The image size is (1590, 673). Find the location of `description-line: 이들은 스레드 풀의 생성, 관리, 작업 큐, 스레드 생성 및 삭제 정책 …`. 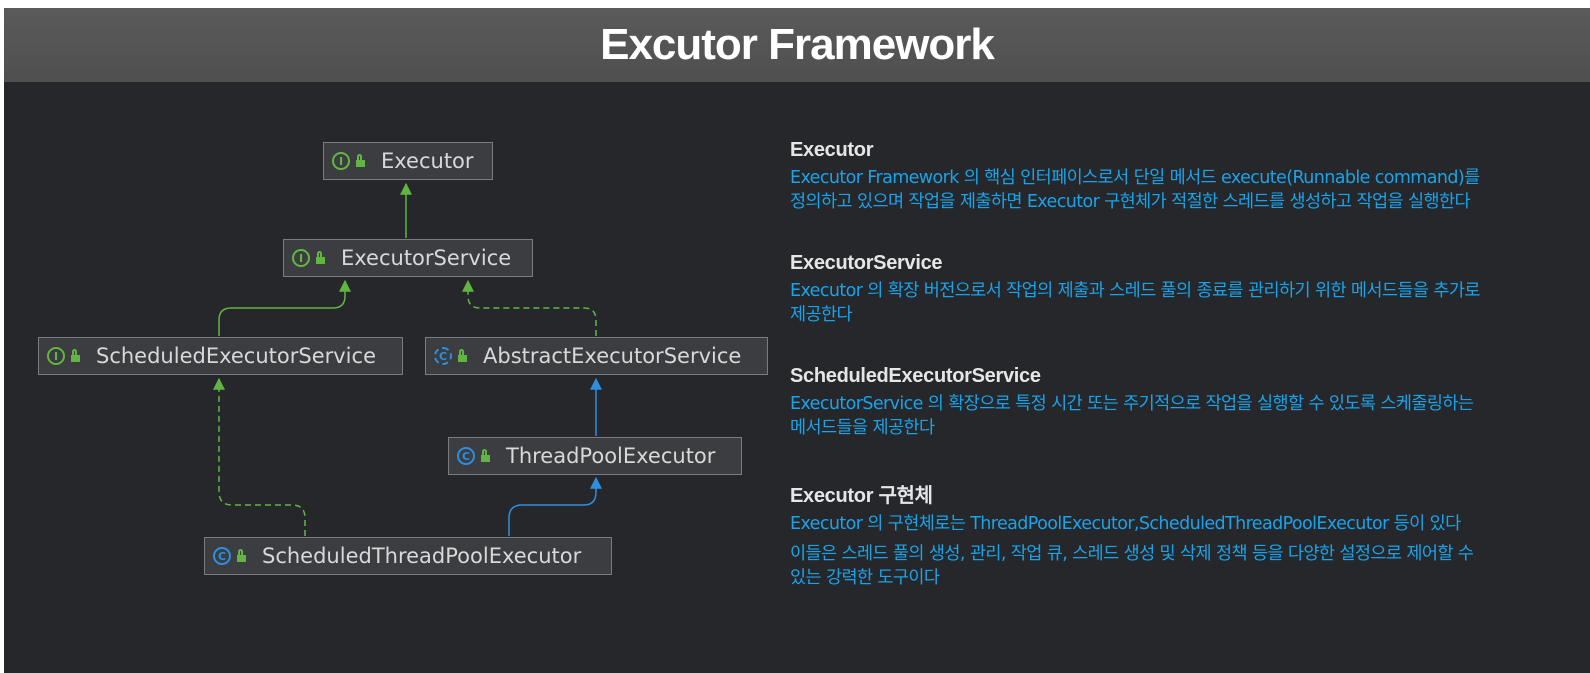

description-line: 이들은 스레드 풀의 생성, 관리, 작업 큐, 스레드 생성 및 삭제 정책 … is located at coordinates (1132, 554).